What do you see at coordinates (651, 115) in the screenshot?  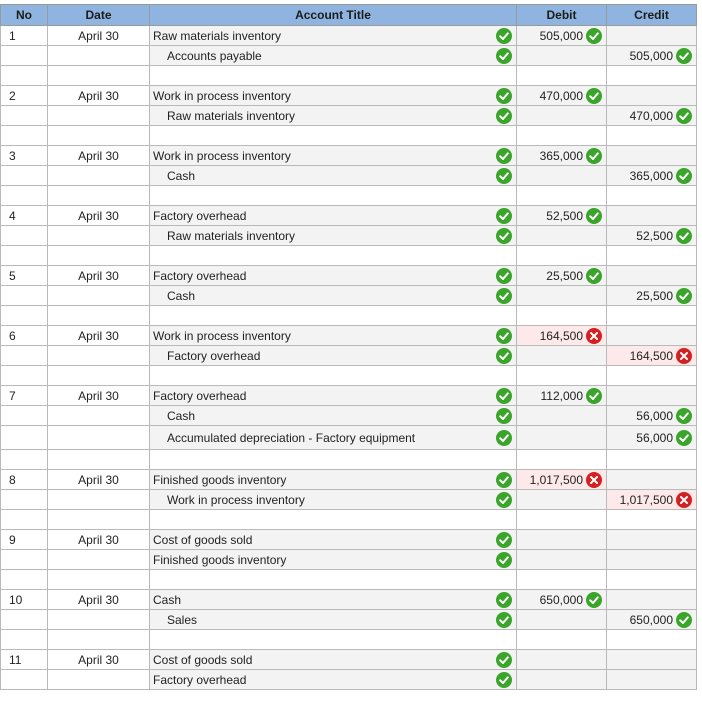 I see `credit-amount-field: 470,000` at bounding box center [651, 115].